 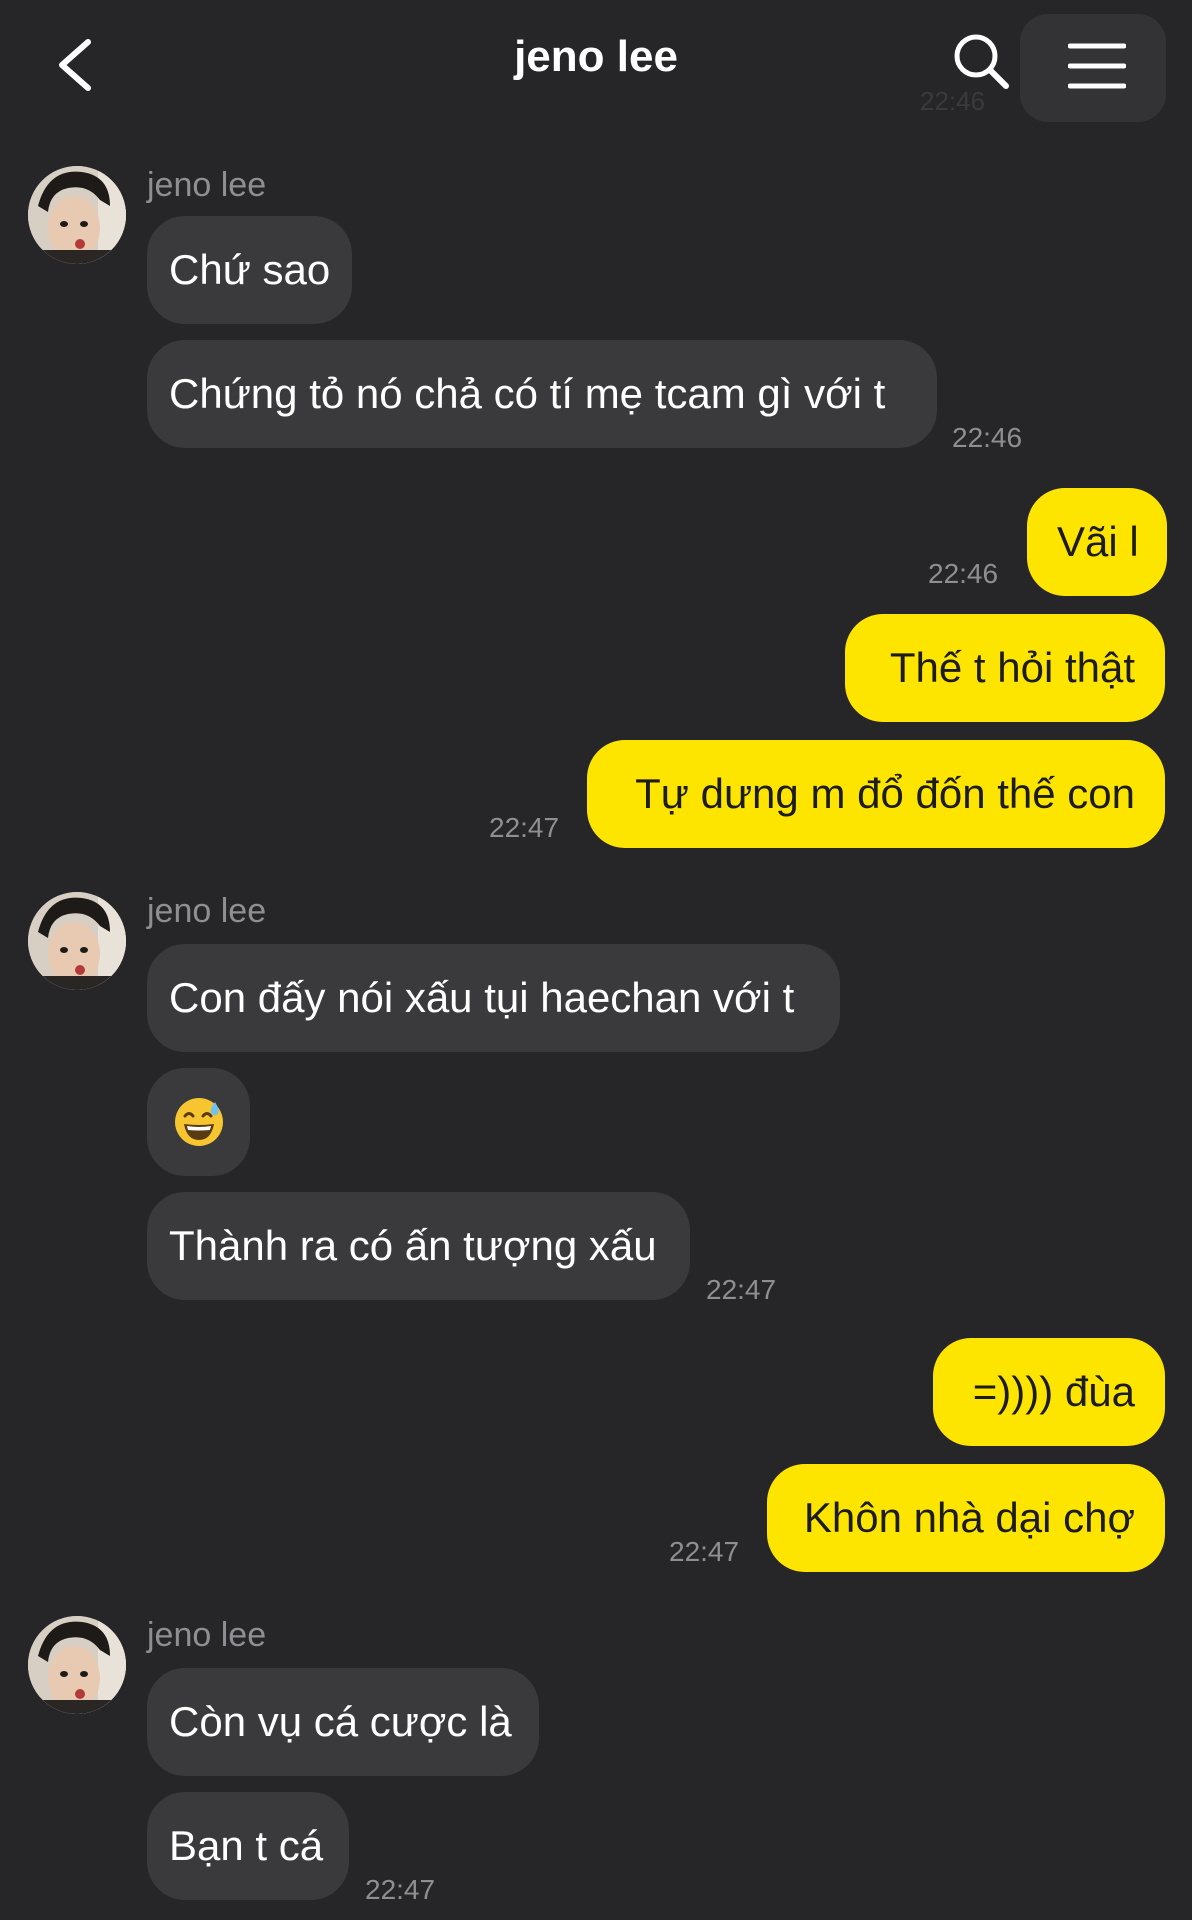 I want to click on incoming-message-bubble: Chứ sao, so click(x=249, y=270).